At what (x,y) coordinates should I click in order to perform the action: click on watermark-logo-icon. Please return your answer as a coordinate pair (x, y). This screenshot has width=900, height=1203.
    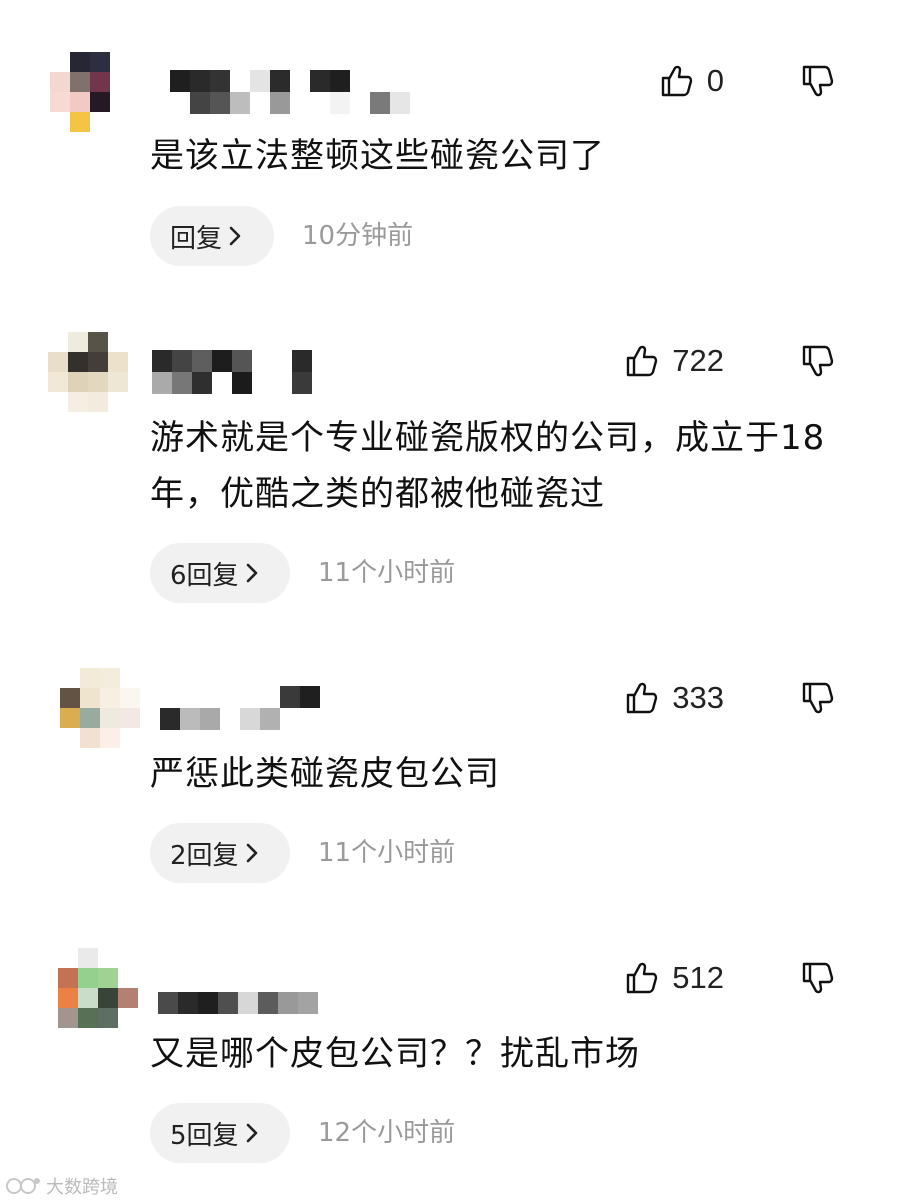
    Looking at the image, I should click on (23, 1186).